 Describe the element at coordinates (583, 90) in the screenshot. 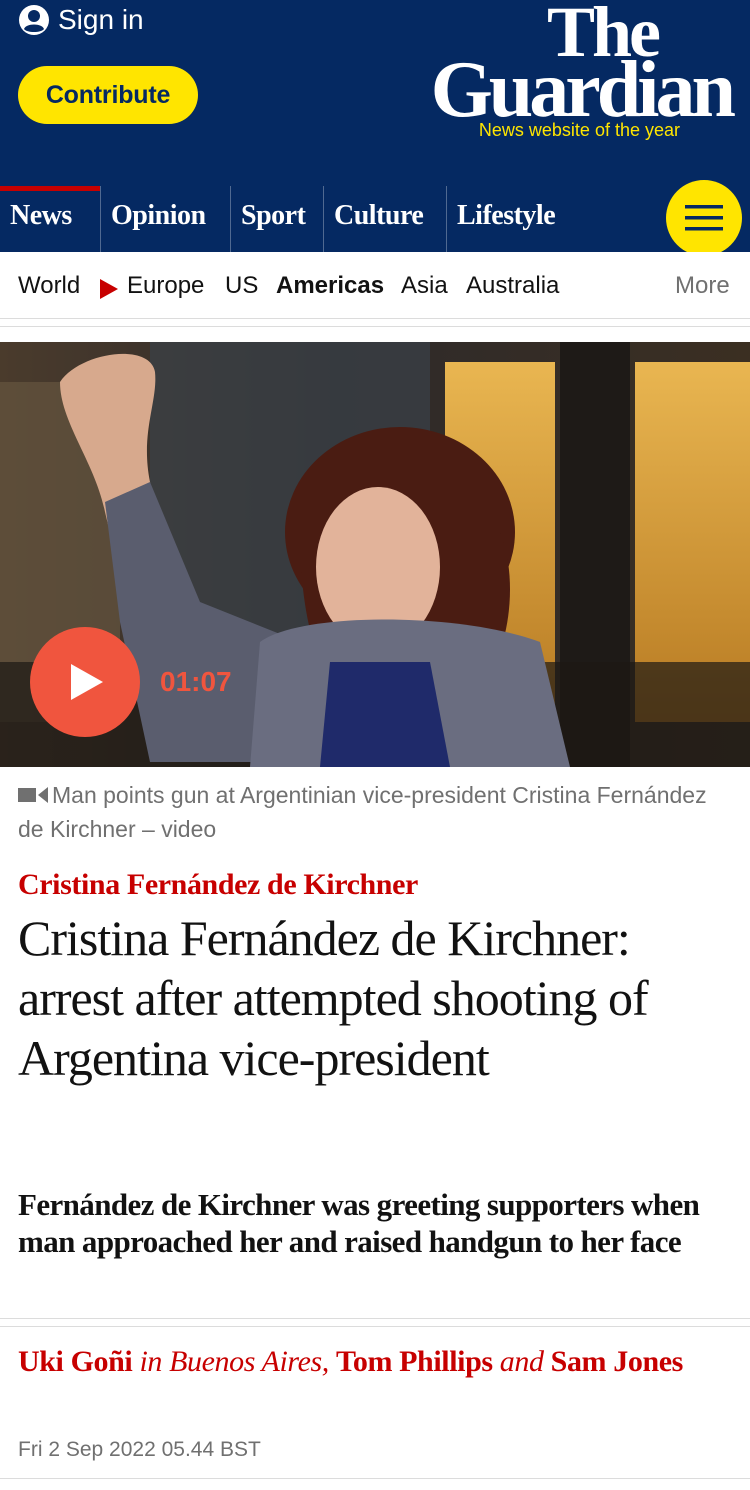

I see `logo-guardian: Guardian` at that location.